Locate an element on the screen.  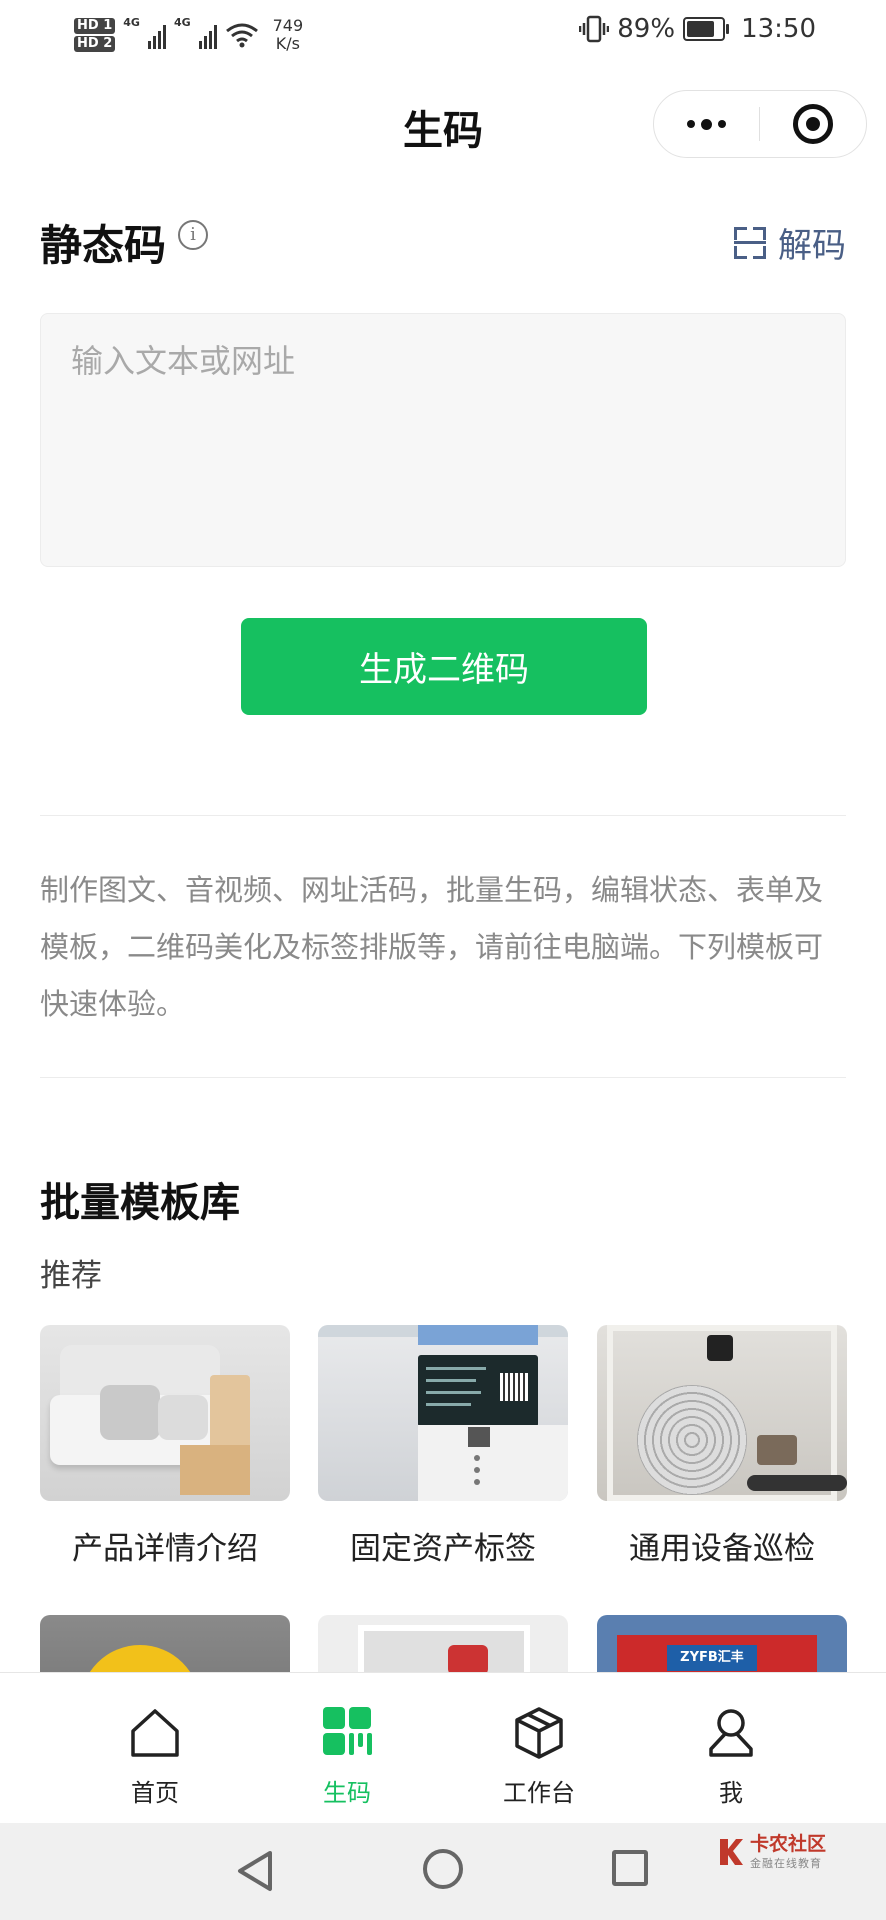
tab-generate: 生码 is located at coordinates (347, 1755).